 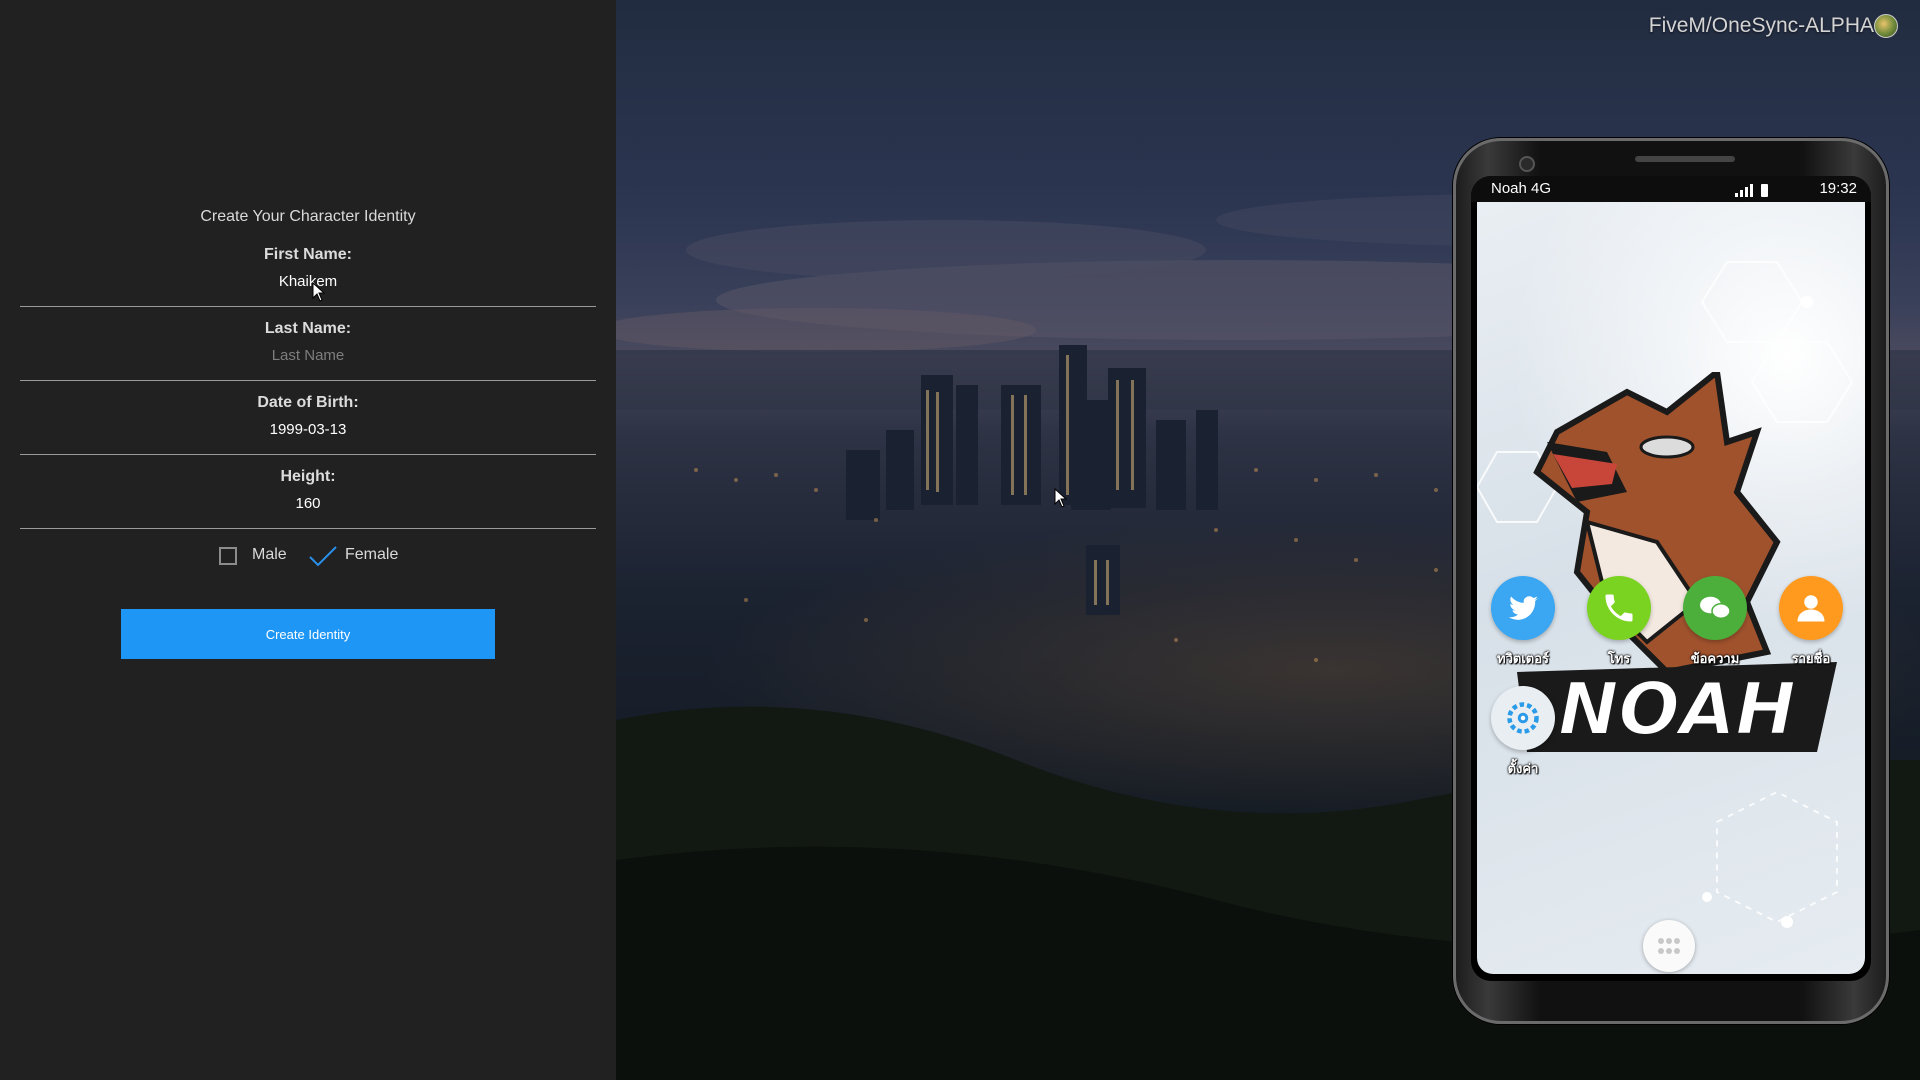 What do you see at coordinates (1523, 768) in the screenshot?
I see `settings-app-label: ตั้งค่า` at bounding box center [1523, 768].